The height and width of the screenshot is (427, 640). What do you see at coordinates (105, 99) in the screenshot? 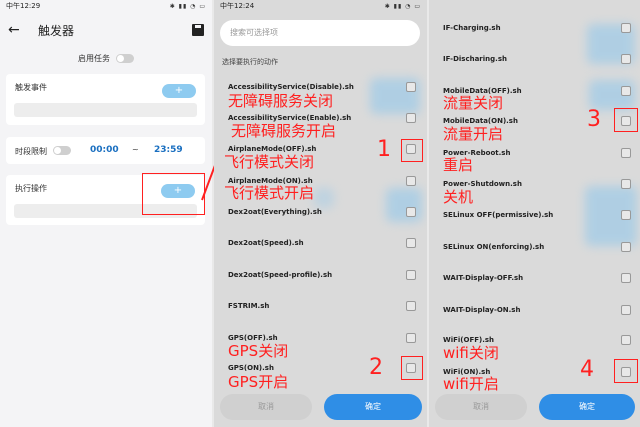
I see `trigger-event-card: 触发事件 +` at bounding box center [105, 99].